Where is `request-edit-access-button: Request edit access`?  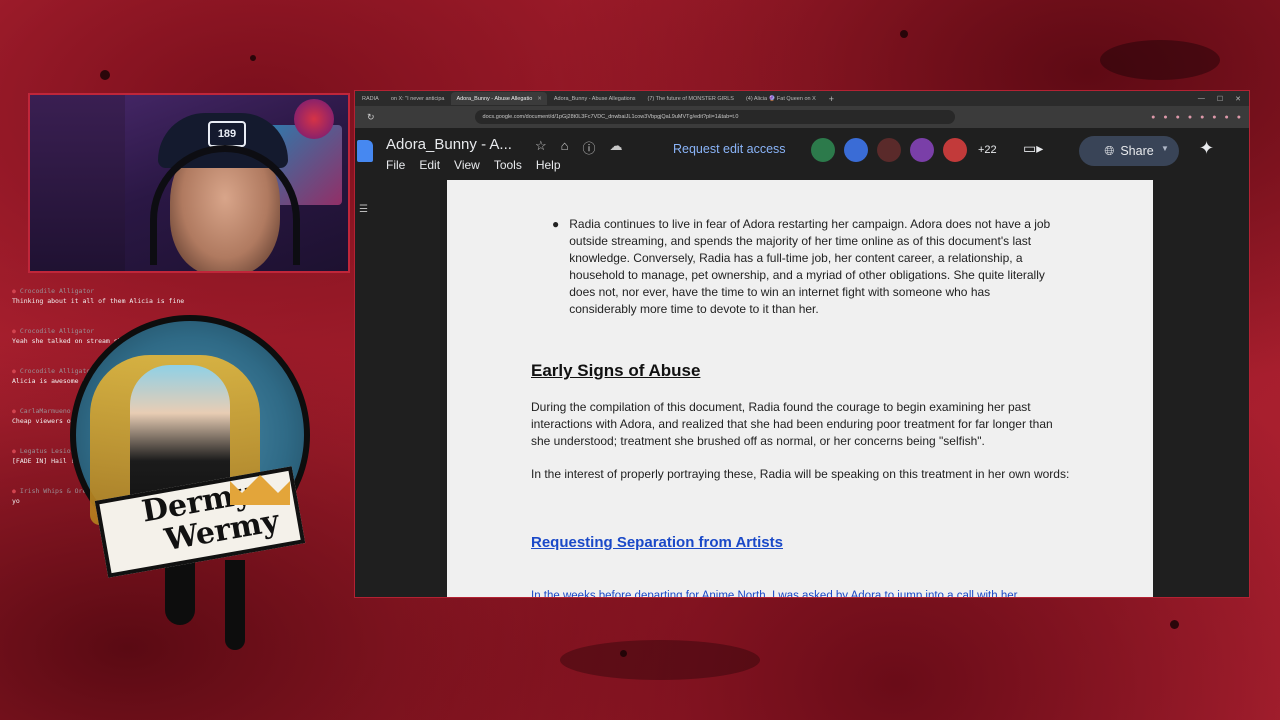
request-edit-access-button: Request edit access is located at coordinates (729, 149).